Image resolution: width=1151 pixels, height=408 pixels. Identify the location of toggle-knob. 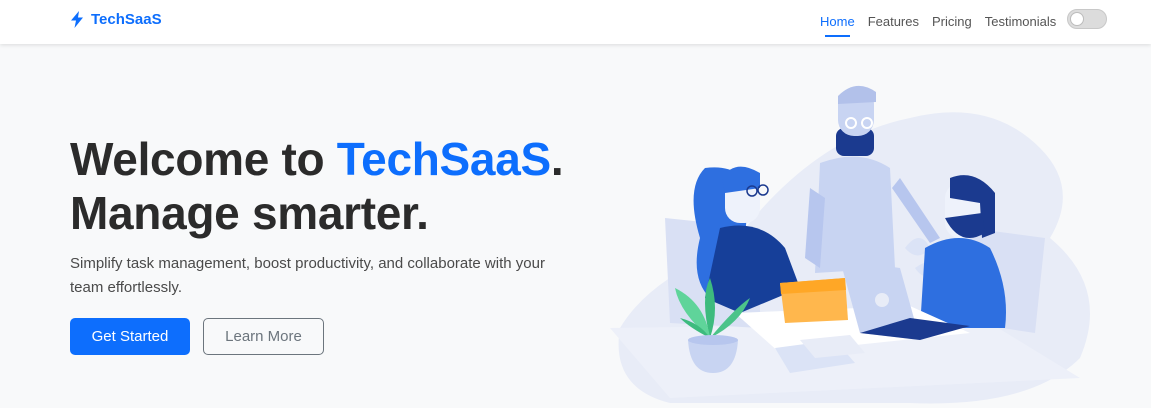
(1077, 19).